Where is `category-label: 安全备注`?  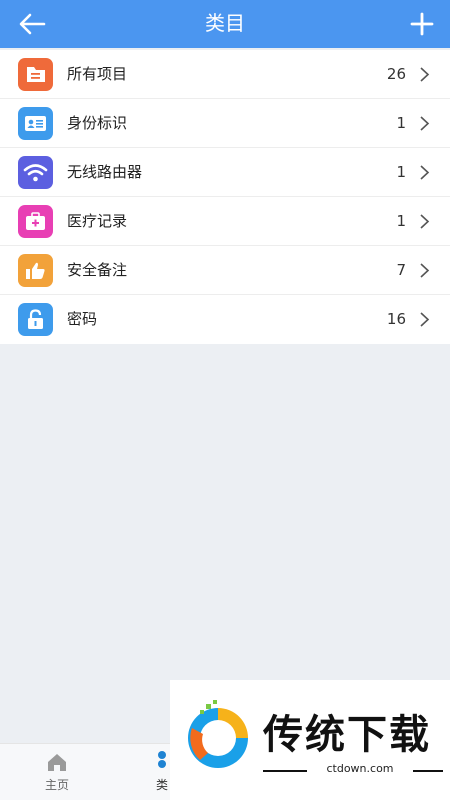 category-label: 安全备注 is located at coordinates (97, 270).